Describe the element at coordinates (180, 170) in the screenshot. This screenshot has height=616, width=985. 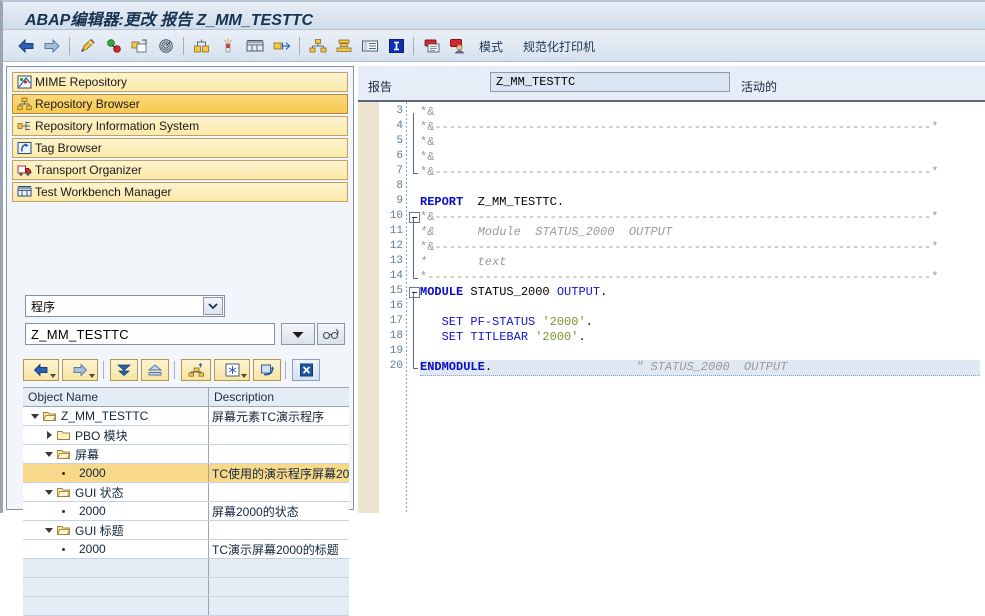
I see `sidebar-item-transport-organizer: Transport Organizer` at that location.